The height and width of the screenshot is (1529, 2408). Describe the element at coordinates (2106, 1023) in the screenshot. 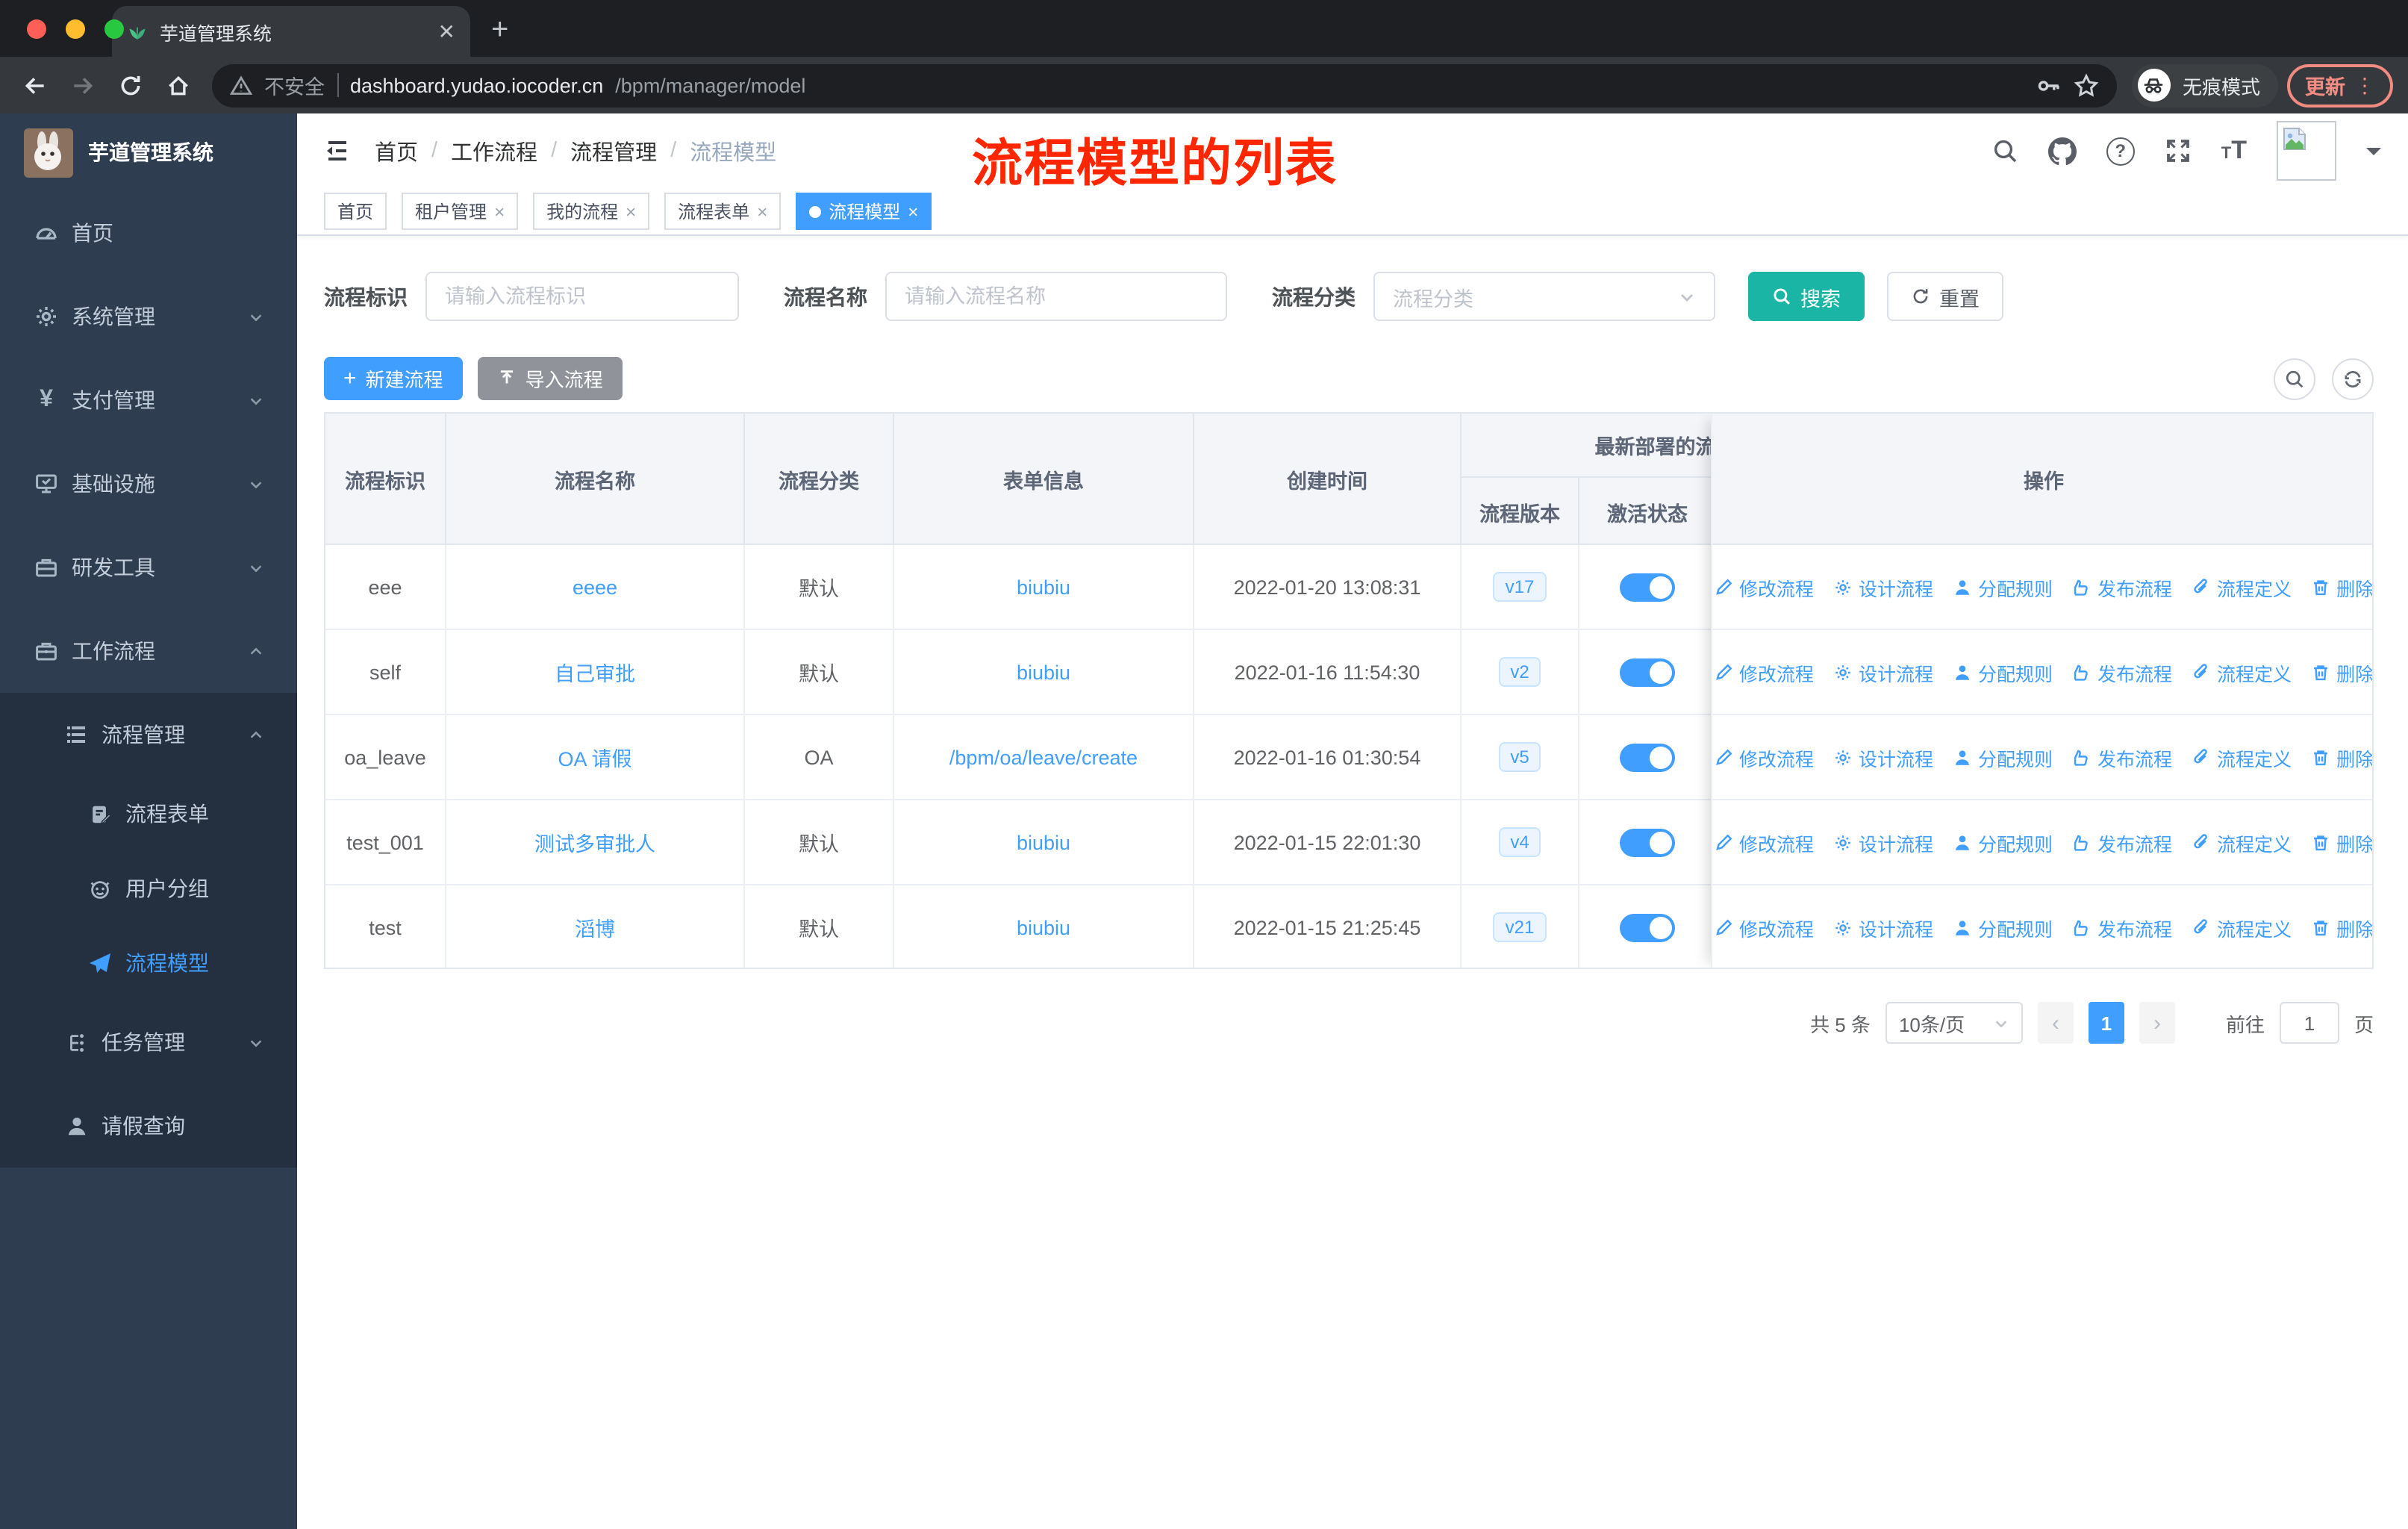

I see `pager-page-1: 1` at that location.